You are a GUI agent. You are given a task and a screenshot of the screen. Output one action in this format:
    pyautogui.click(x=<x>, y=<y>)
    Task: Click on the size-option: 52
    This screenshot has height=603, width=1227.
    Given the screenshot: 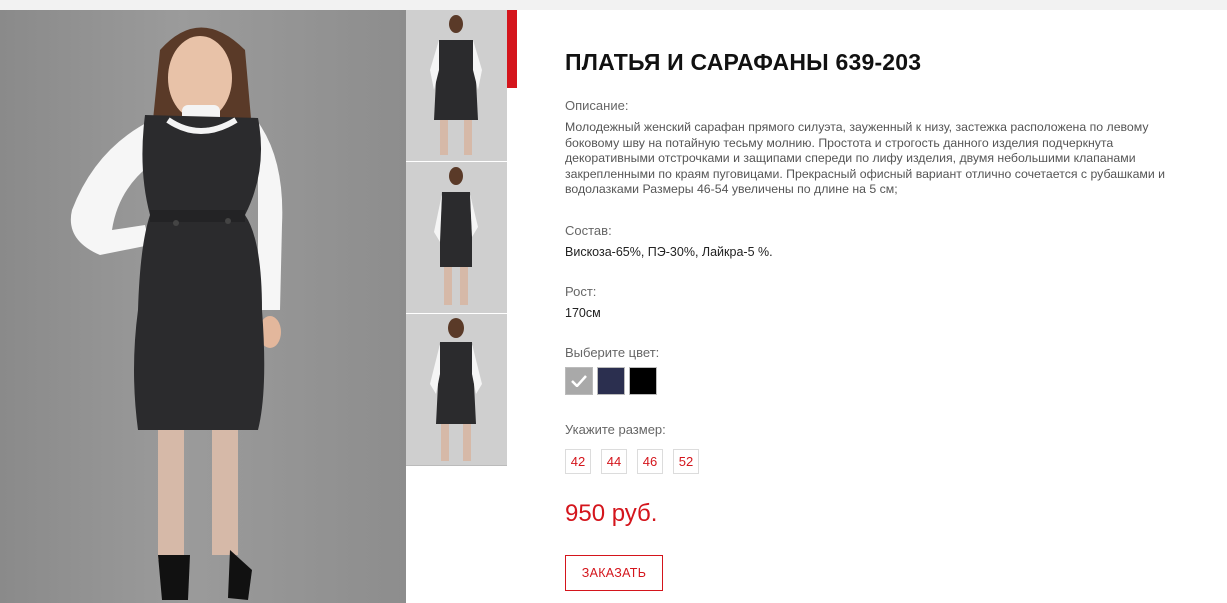 What is the action you would take?
    pyautogui.click(x=686, y=461)
    